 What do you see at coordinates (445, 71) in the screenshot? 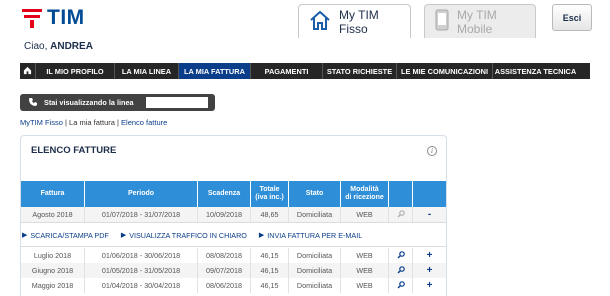
I see `nav-item-le-mie-comunicazioni: LE MIE COMUNICAZIONI` at bounding box center [445, 71].